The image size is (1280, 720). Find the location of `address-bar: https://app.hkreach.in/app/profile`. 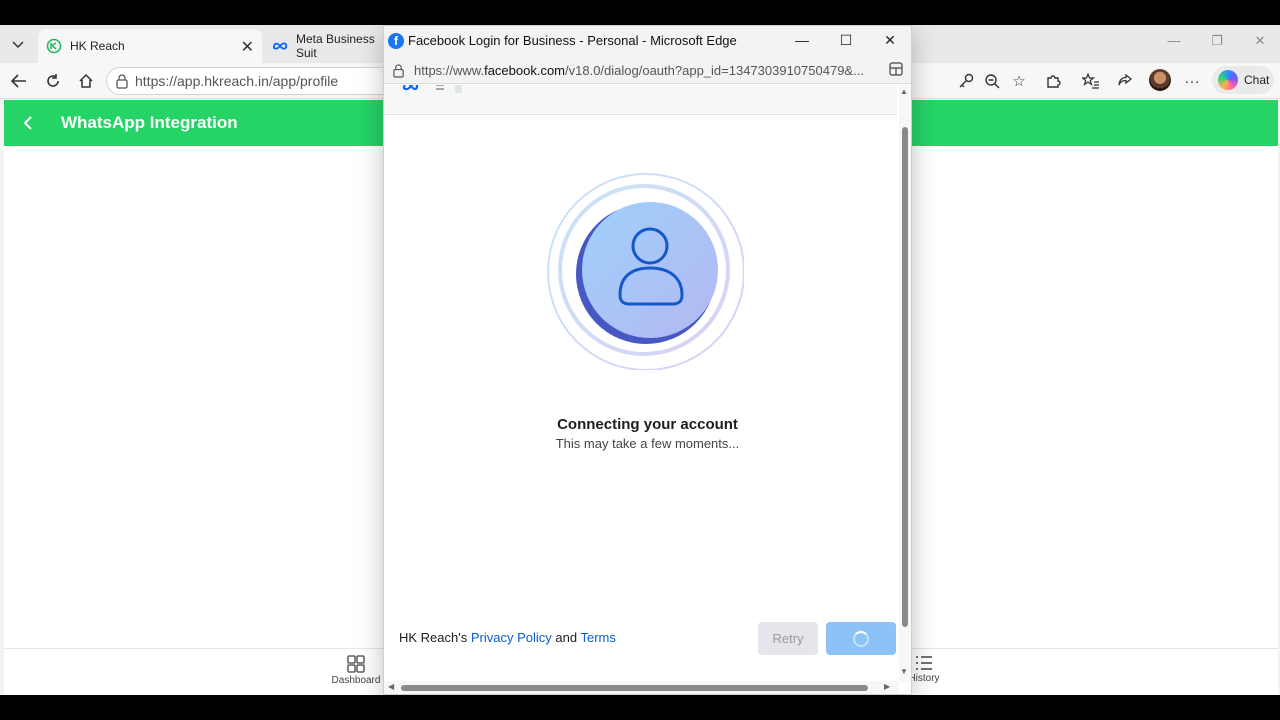

address-bar: https://app.hkreach.in/app/profile is located at coordinates (251, 81).